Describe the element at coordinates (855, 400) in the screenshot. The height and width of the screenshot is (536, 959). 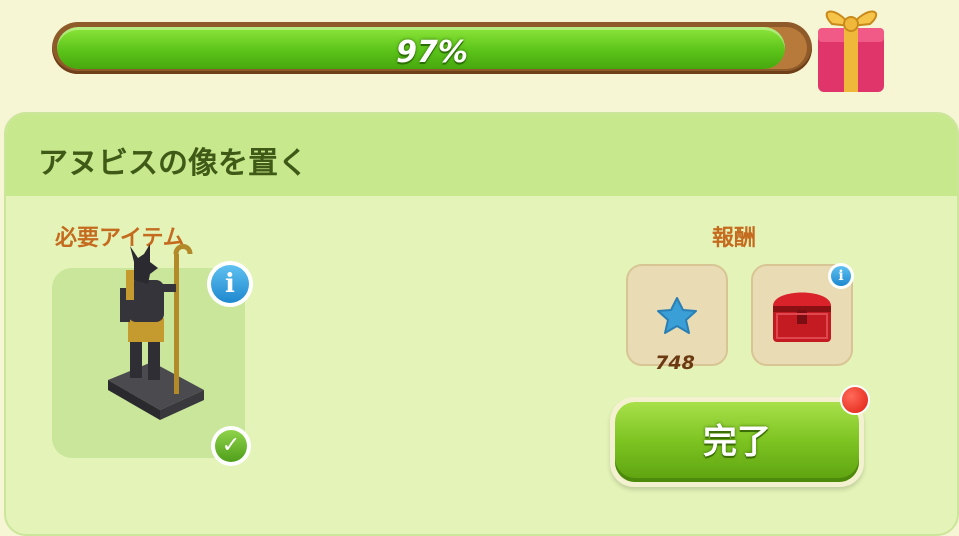
I see `notification-dot` at that location.